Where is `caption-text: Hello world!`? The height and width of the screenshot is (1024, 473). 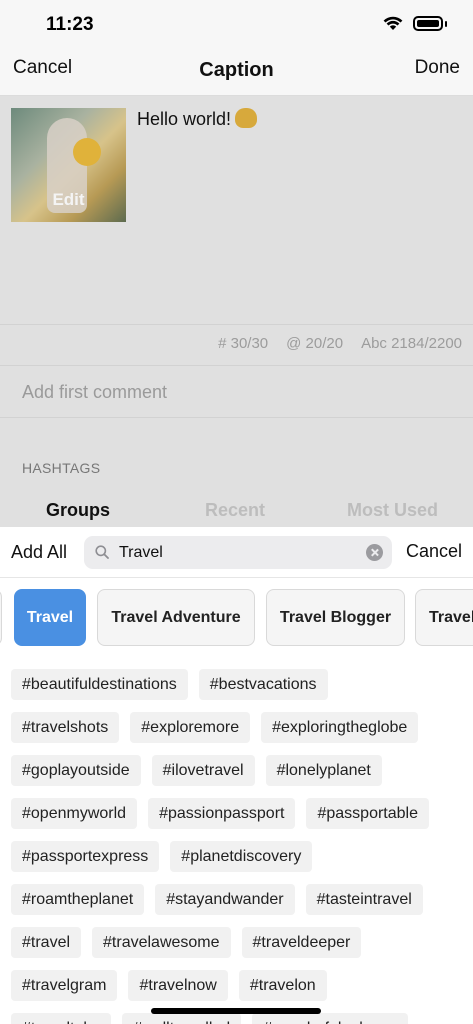 caption-text: Hello world! is located at coordinates (184, 119).